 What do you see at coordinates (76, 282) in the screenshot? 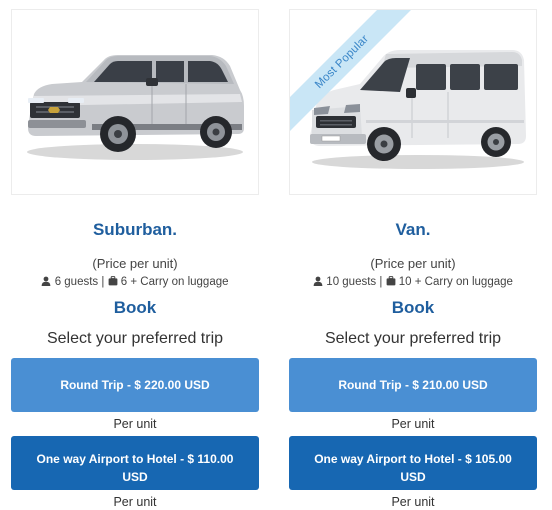
I see `guests-count: 6 guests` at bounding box center [76, 282].